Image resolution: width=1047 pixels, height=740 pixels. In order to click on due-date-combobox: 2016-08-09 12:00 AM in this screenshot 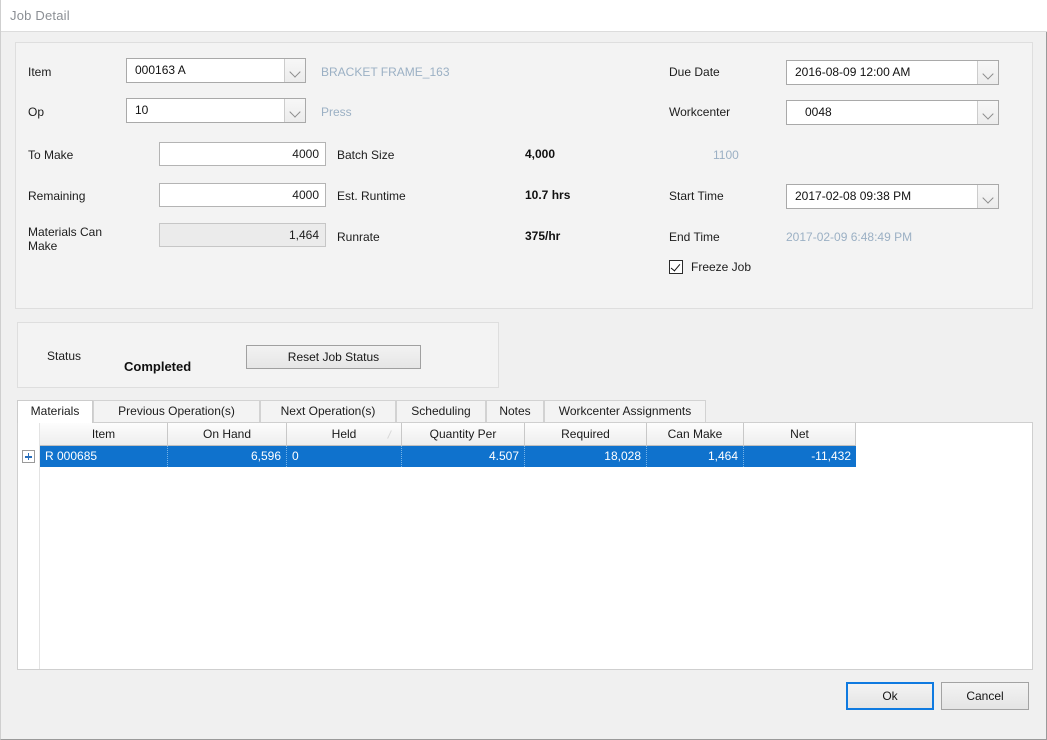, I will do `click(892, 72)`.